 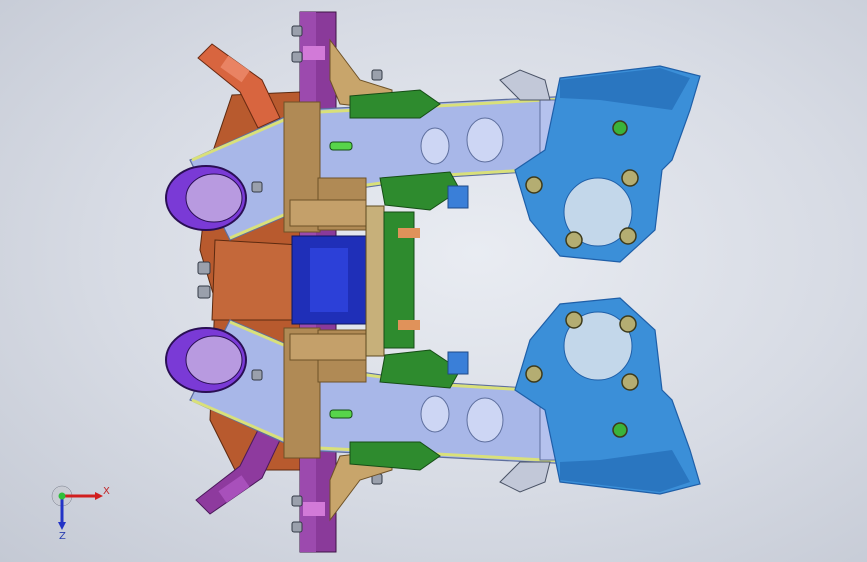 What do you see at coordinates (329, 280) in the screenshot?
I see `center-locator` at bounding box center [329, 280].